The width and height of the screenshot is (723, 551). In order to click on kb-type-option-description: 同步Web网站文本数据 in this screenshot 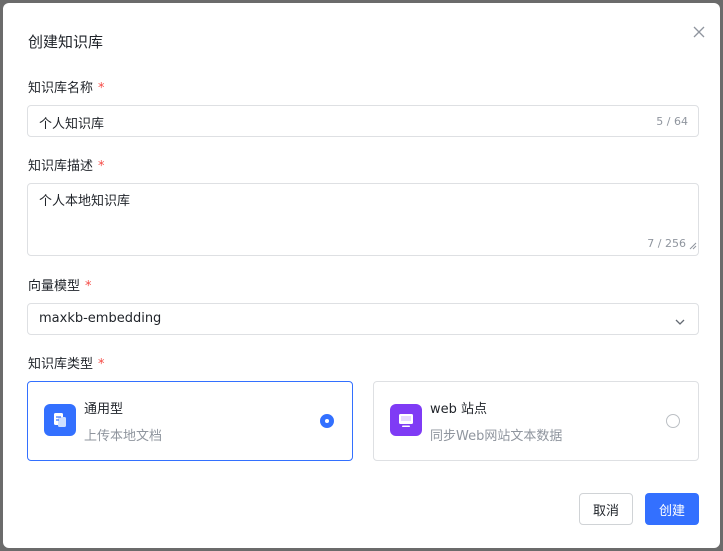, I will do `click(496, 436)`.